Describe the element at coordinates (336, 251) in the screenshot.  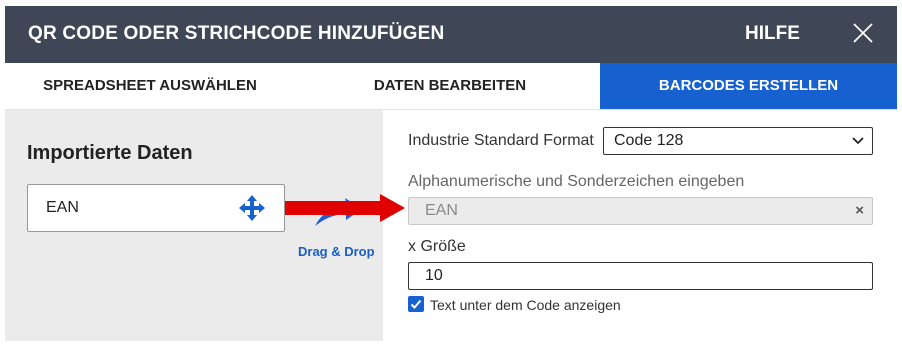
I see `drag-drop-hint: Drag & Drop` at that location.